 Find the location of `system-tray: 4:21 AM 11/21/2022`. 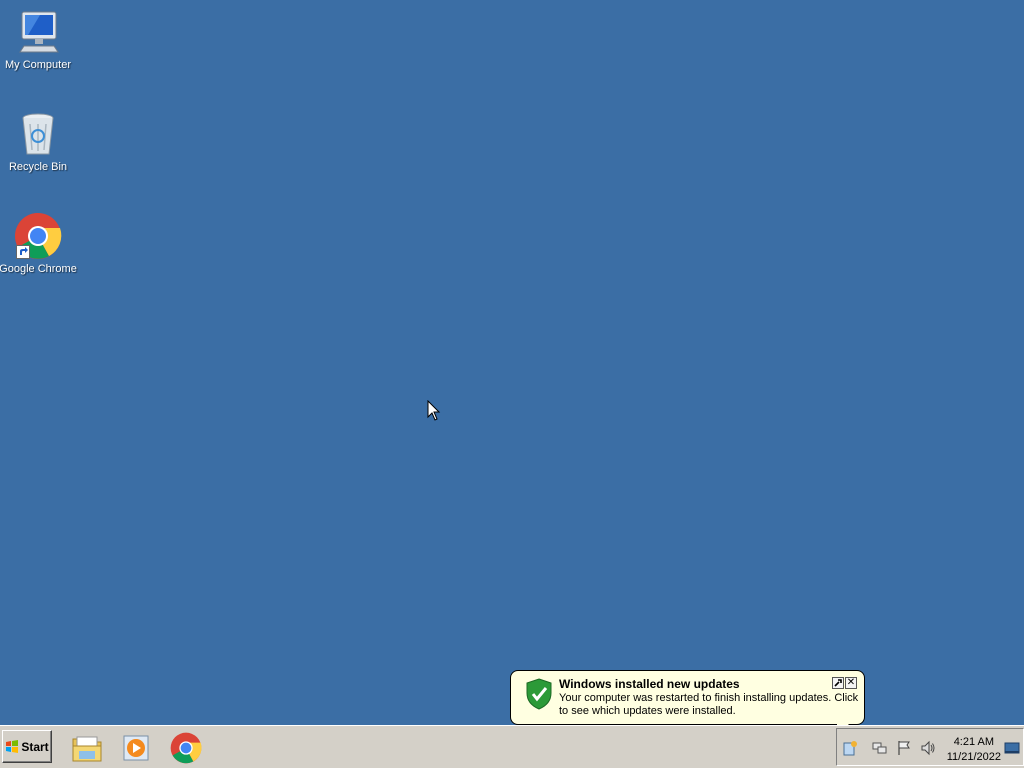

system-tray: 4:21 AM 11/21/2022 is located at coordinates (930, 747).